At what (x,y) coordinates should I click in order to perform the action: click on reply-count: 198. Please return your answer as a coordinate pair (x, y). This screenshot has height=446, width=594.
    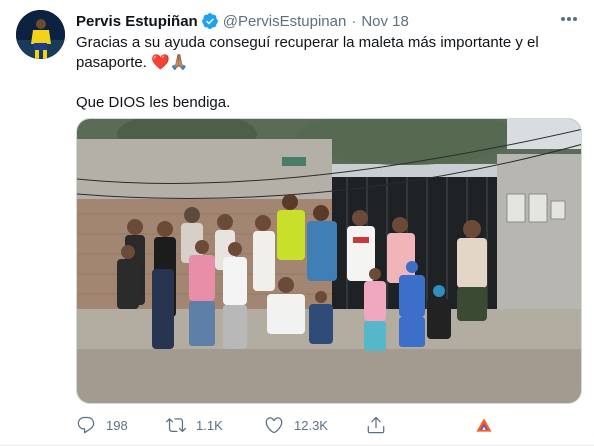
    Looking at the image, I should click on (117, 425).